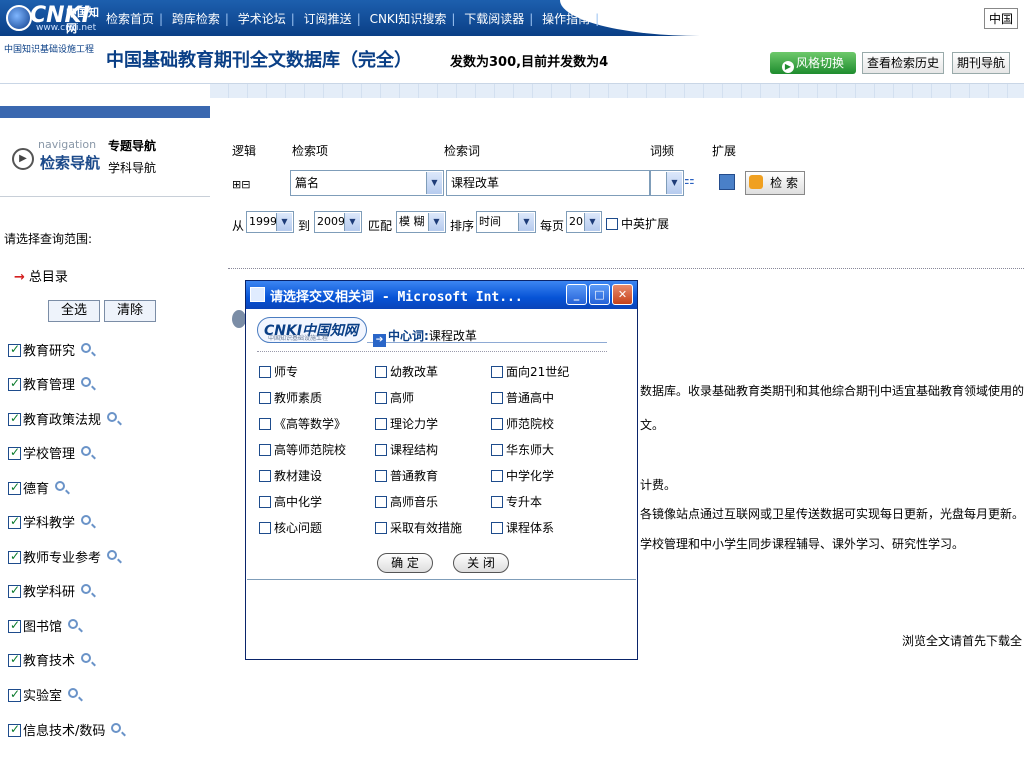 The image size is (1024, 768). Describe the element at coordinates (637, 223) in the screenshot. I see `cn-en-ext-option: 中英扩展` at that location.